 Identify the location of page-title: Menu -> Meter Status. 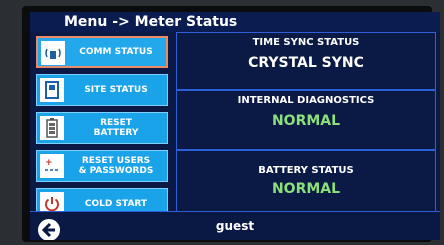
(235, 22).